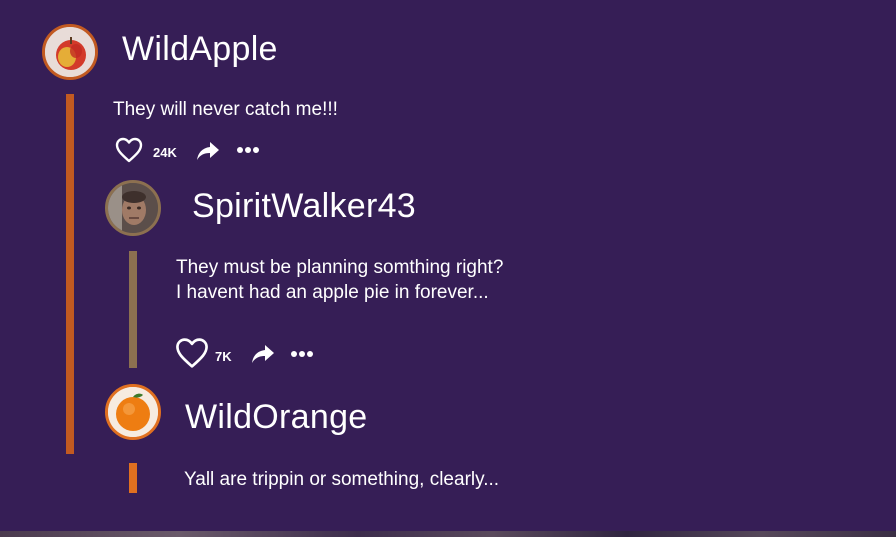  I want to click on man-face-icon, so click(133, 208).